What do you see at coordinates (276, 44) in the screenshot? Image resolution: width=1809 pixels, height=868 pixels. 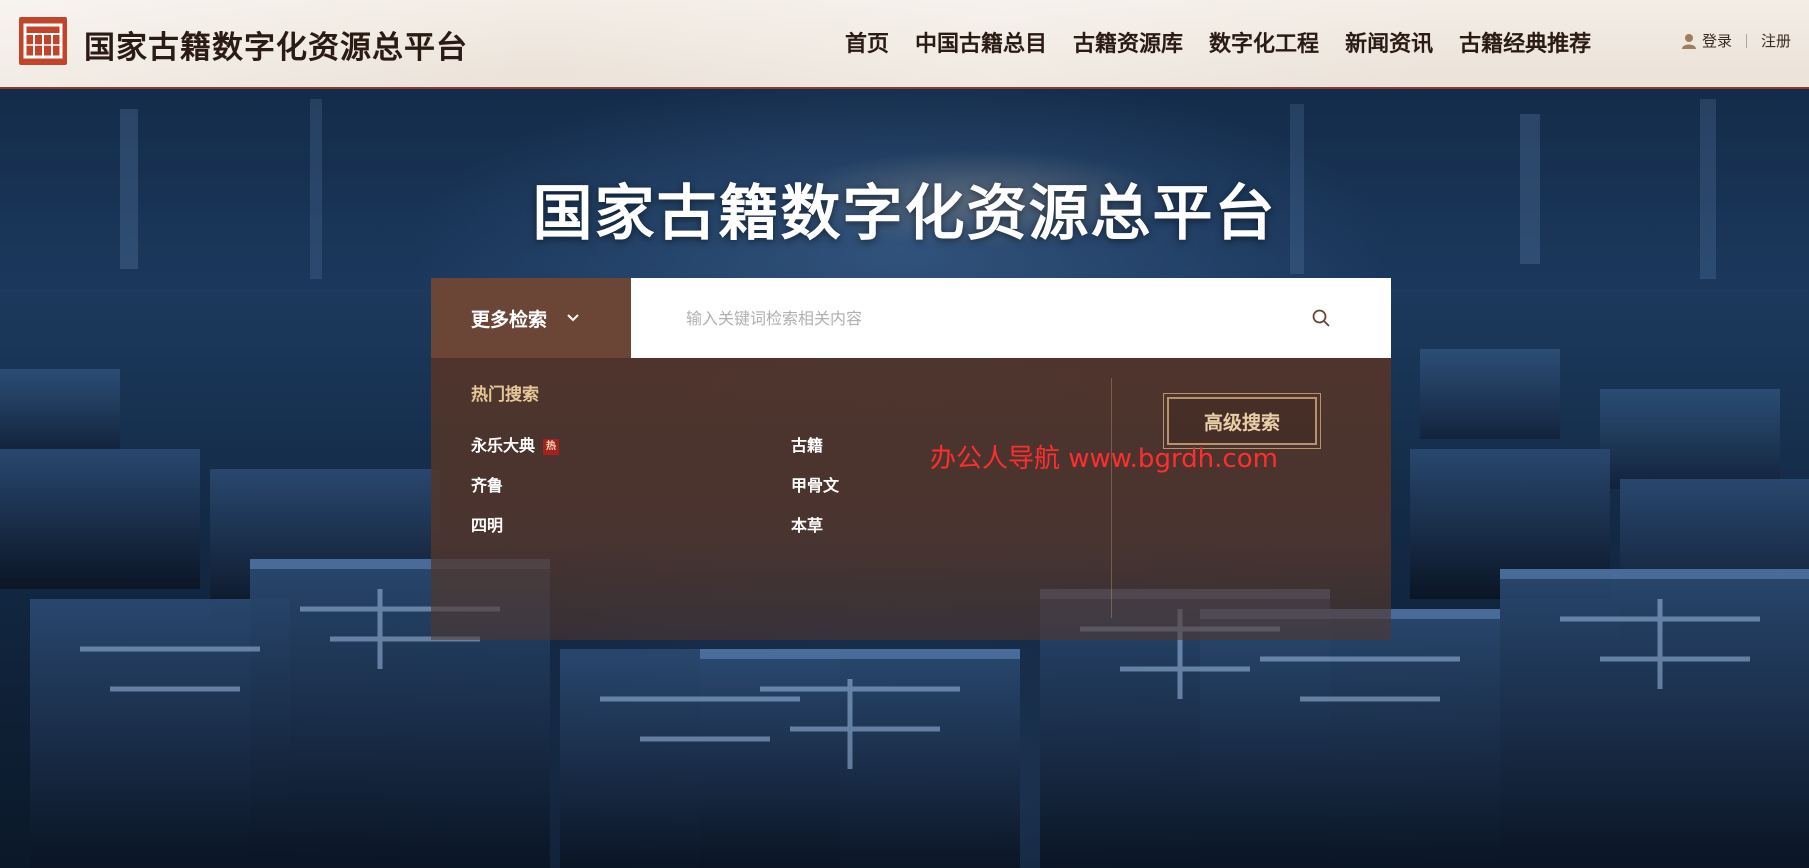 I see `site-title: 国家古籍数字化资源总平台` at bounding box center [276, 44].